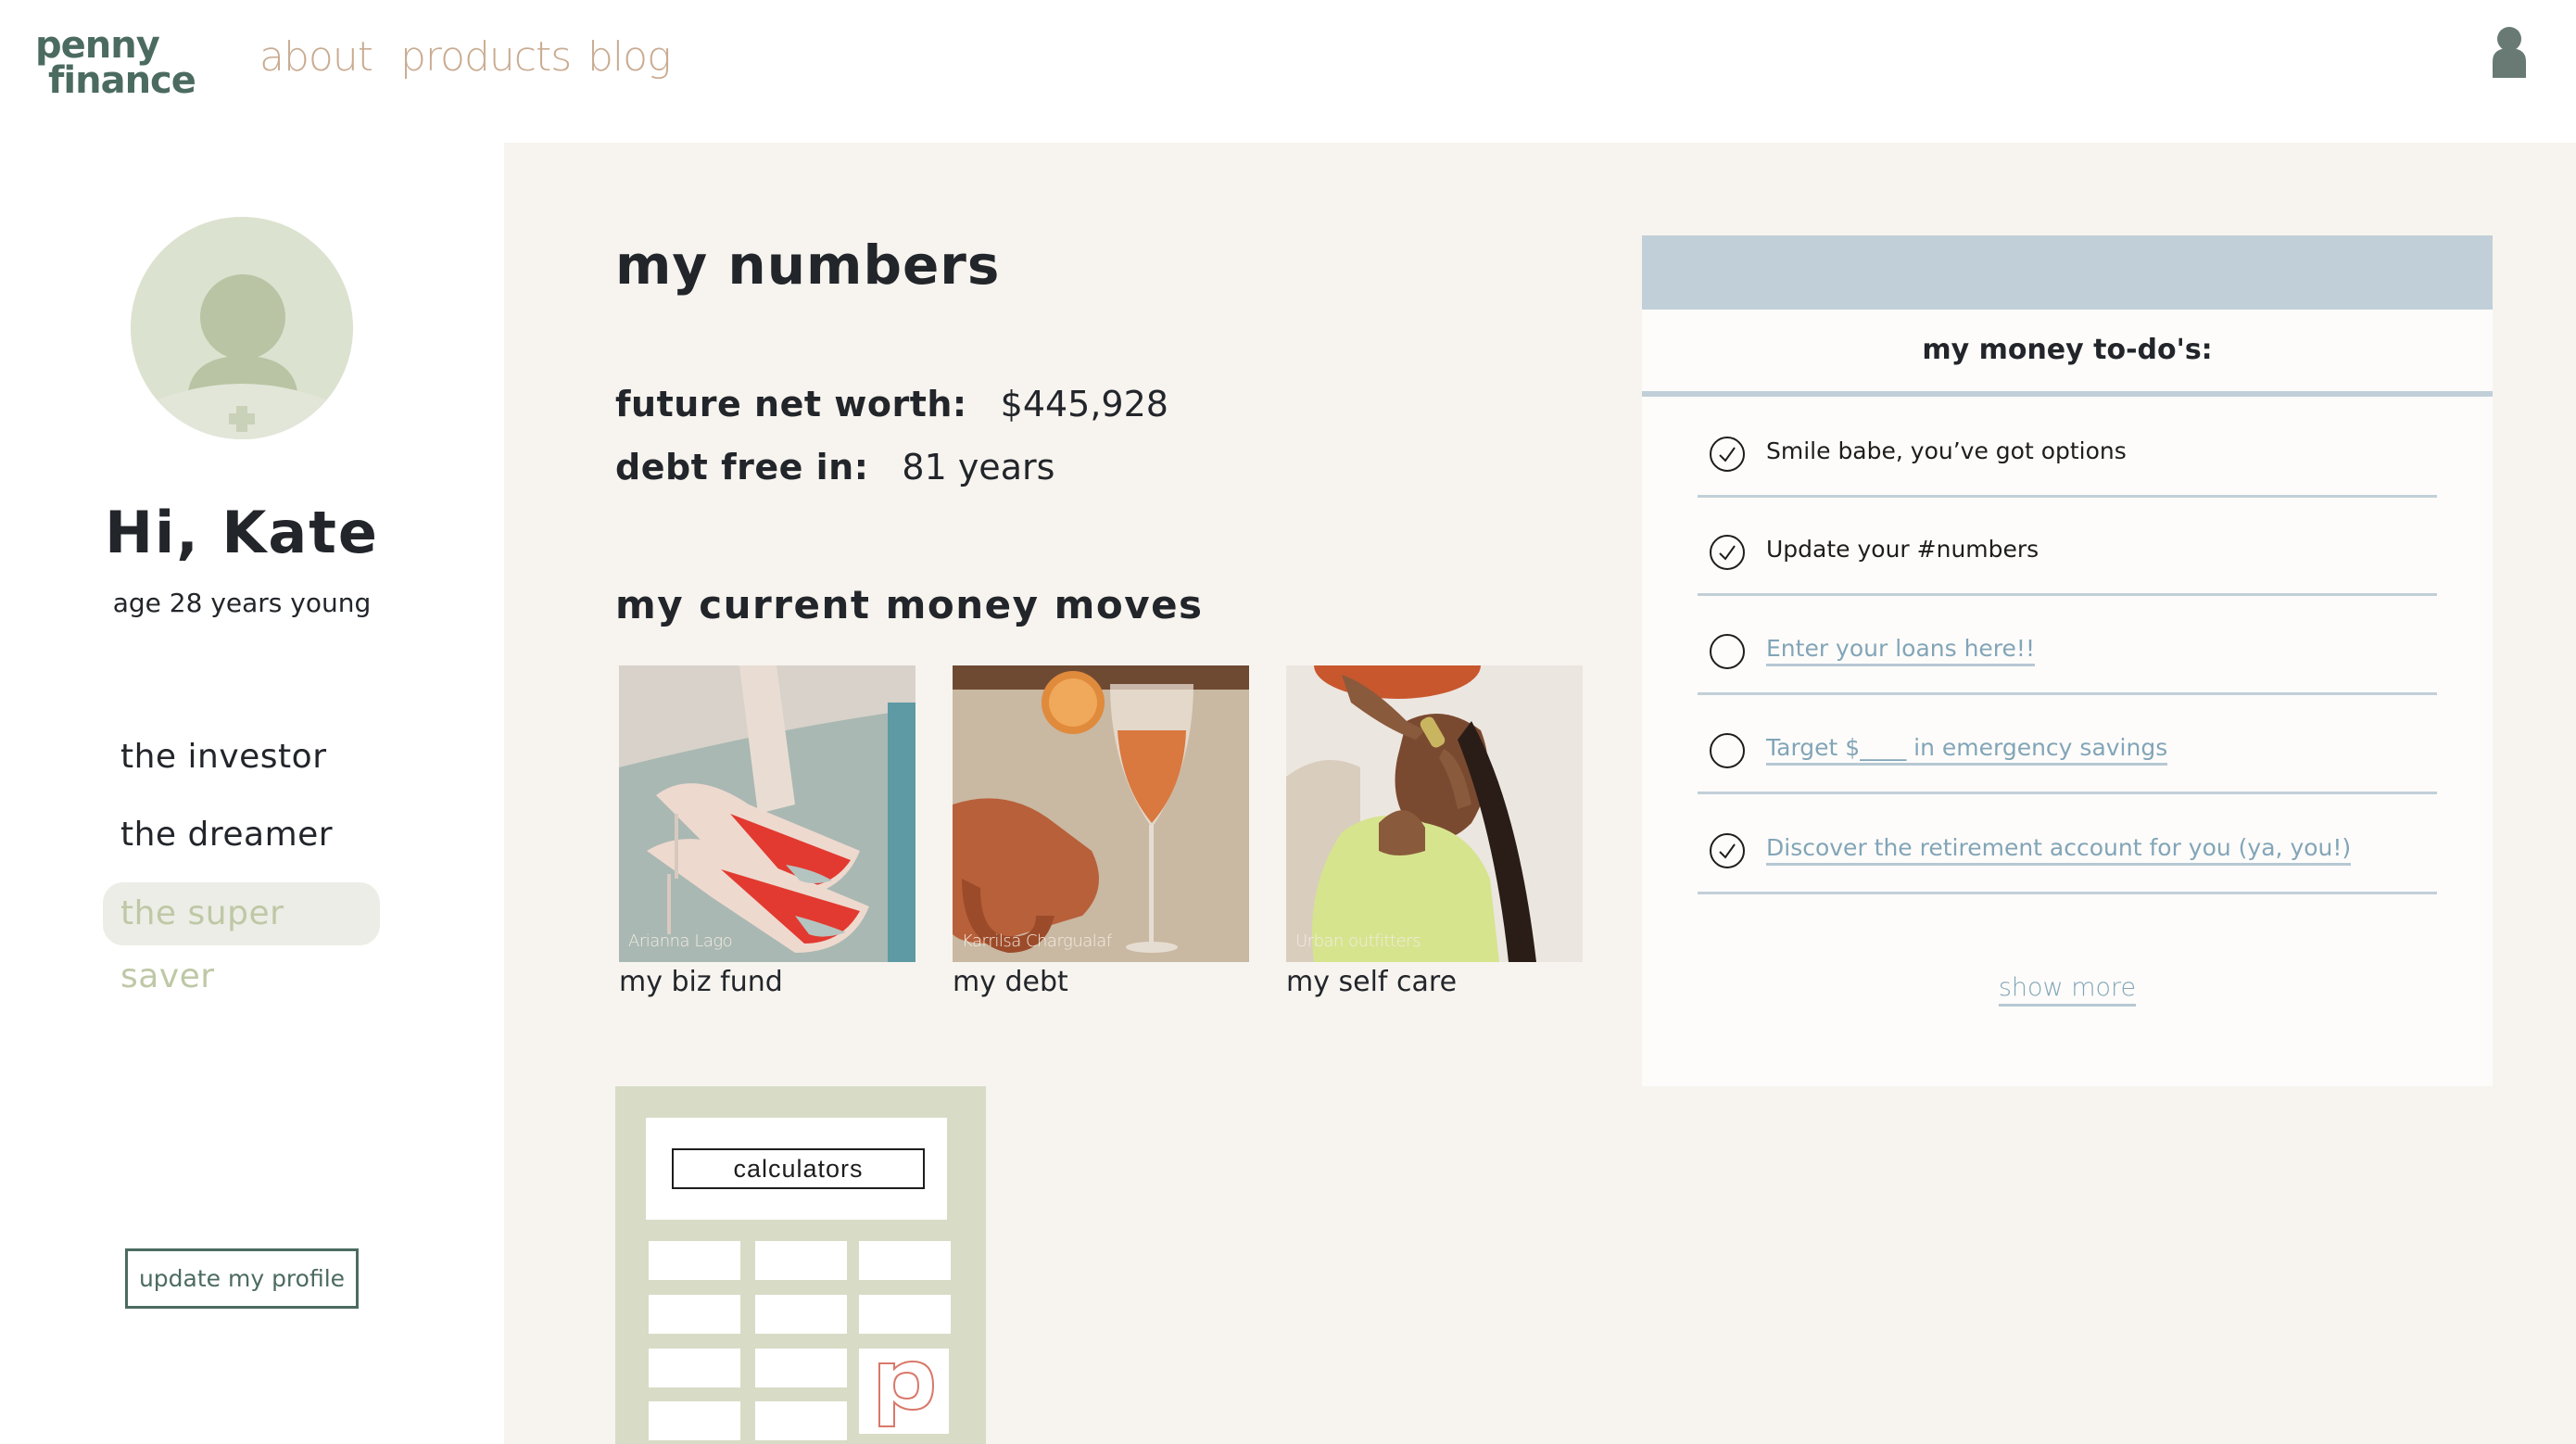  I want to click on todo-item: Update your #numbers, so click(2067, 547).